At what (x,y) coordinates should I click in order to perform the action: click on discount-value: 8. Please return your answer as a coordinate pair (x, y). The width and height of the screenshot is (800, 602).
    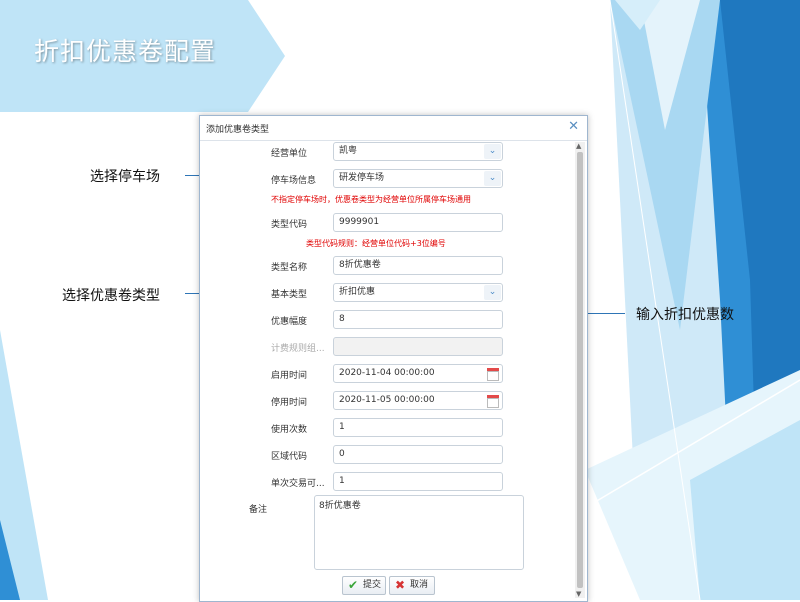
    Looking at the image, I should click on (342, 319).